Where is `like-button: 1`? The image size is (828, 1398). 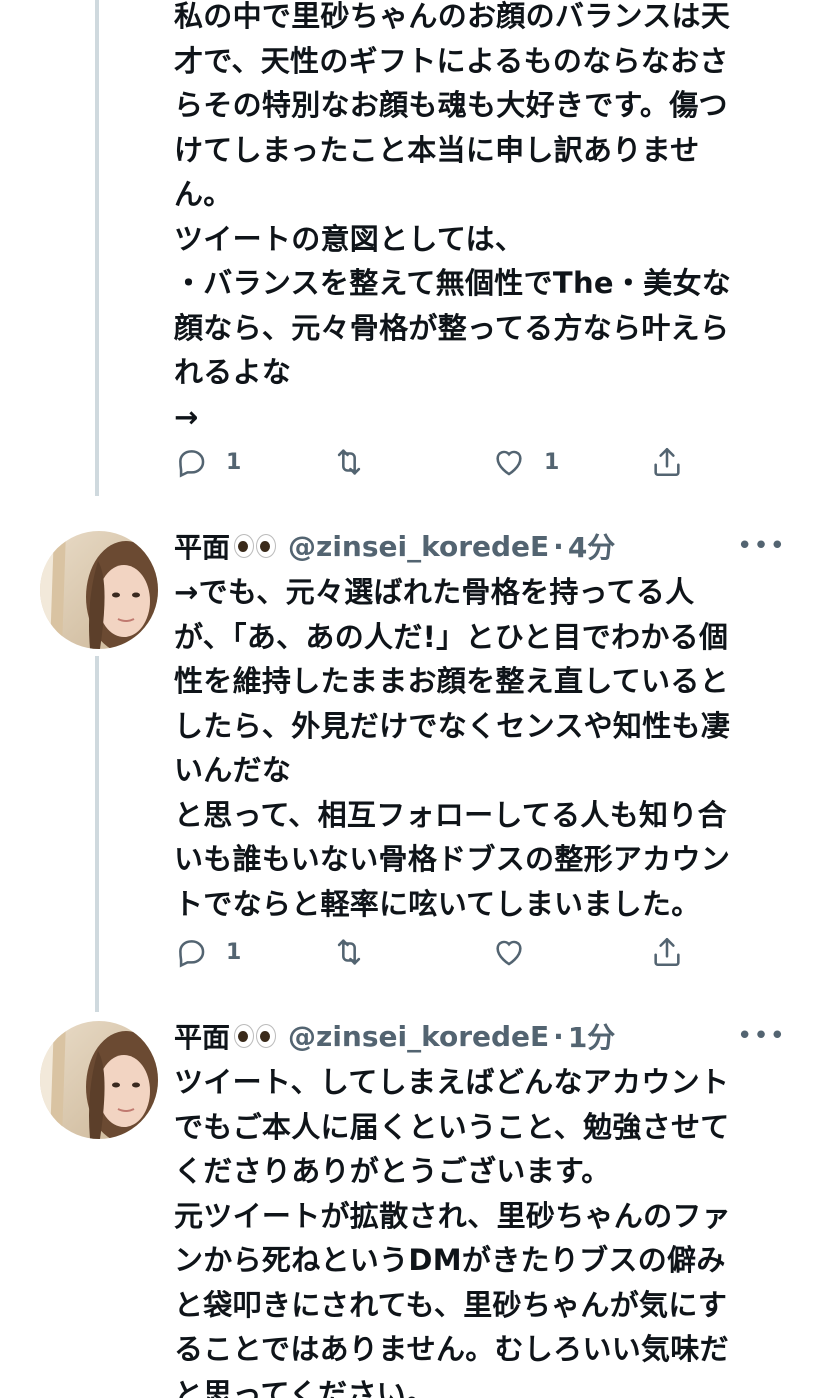
like-button: 1 is located at coordinates (525, 462).